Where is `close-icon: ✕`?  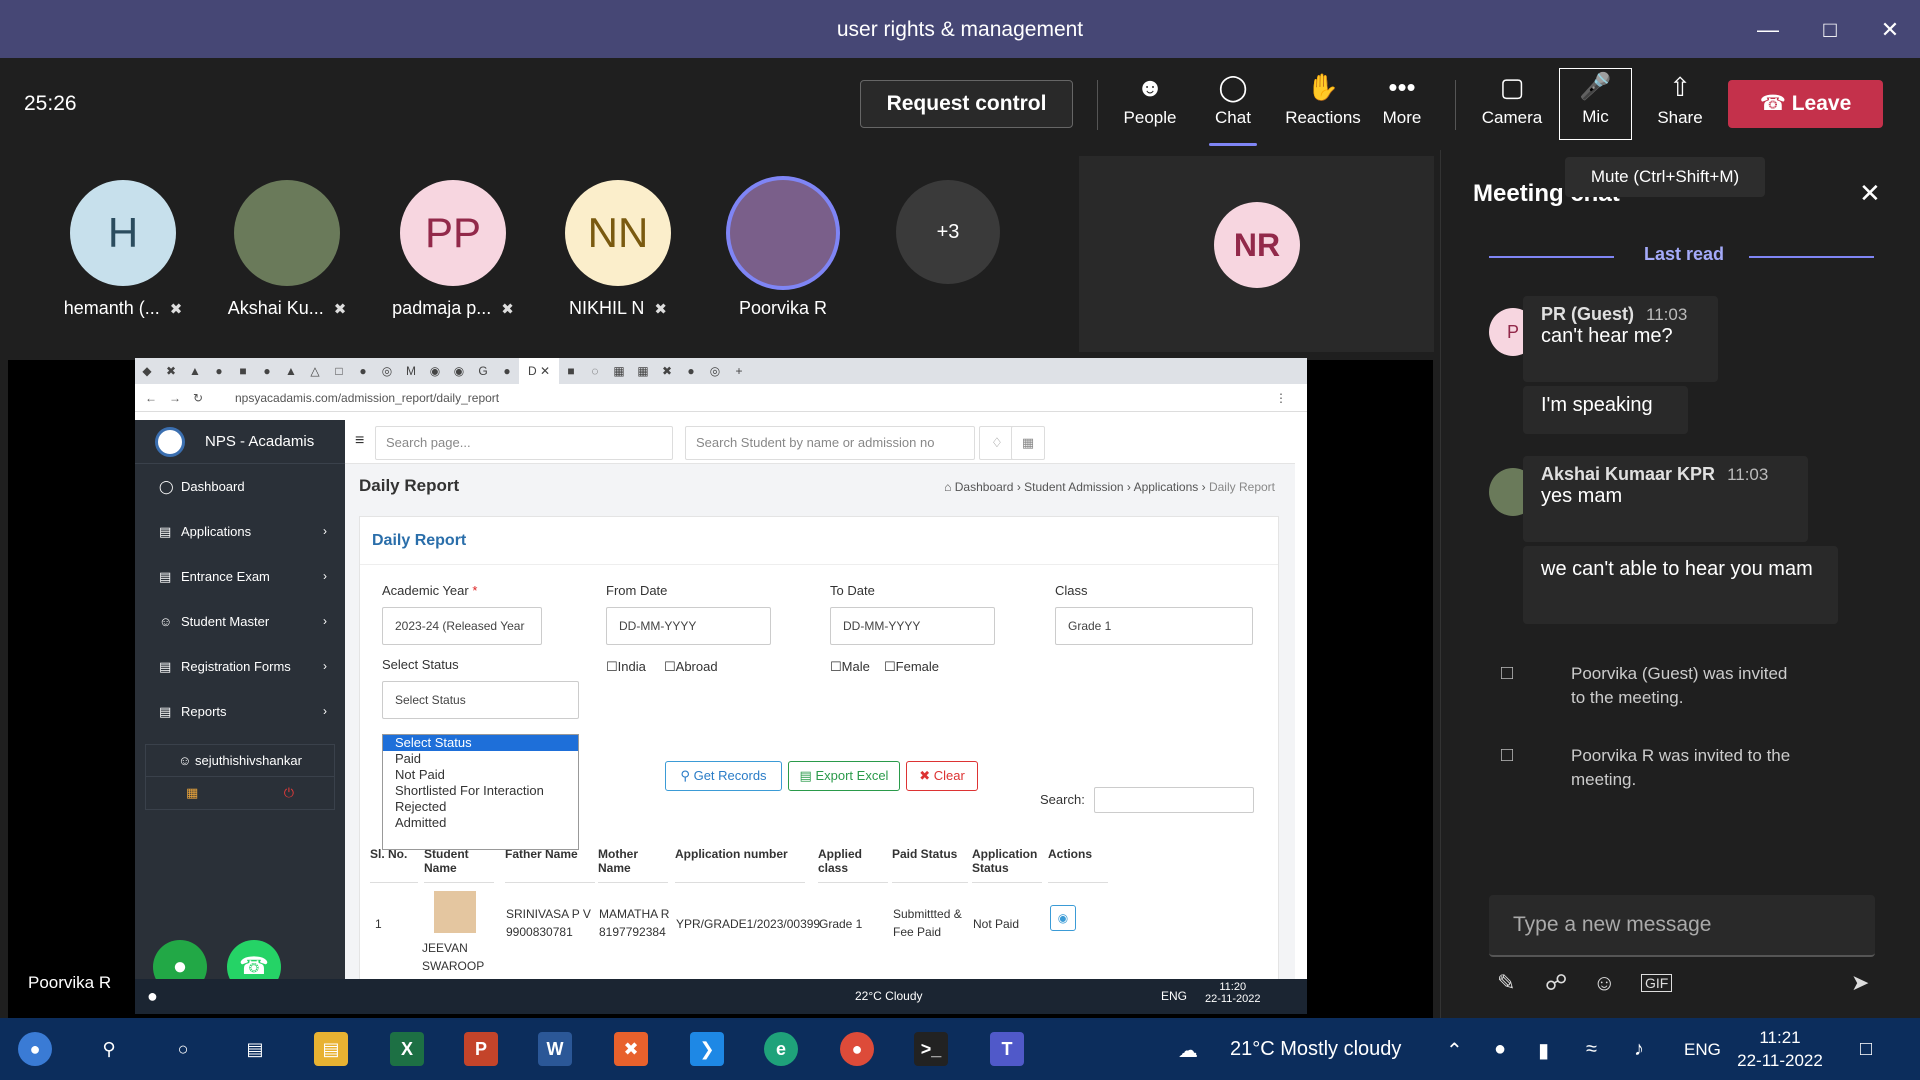
close-icon: ✕ is located at coordinates (1890, 30).